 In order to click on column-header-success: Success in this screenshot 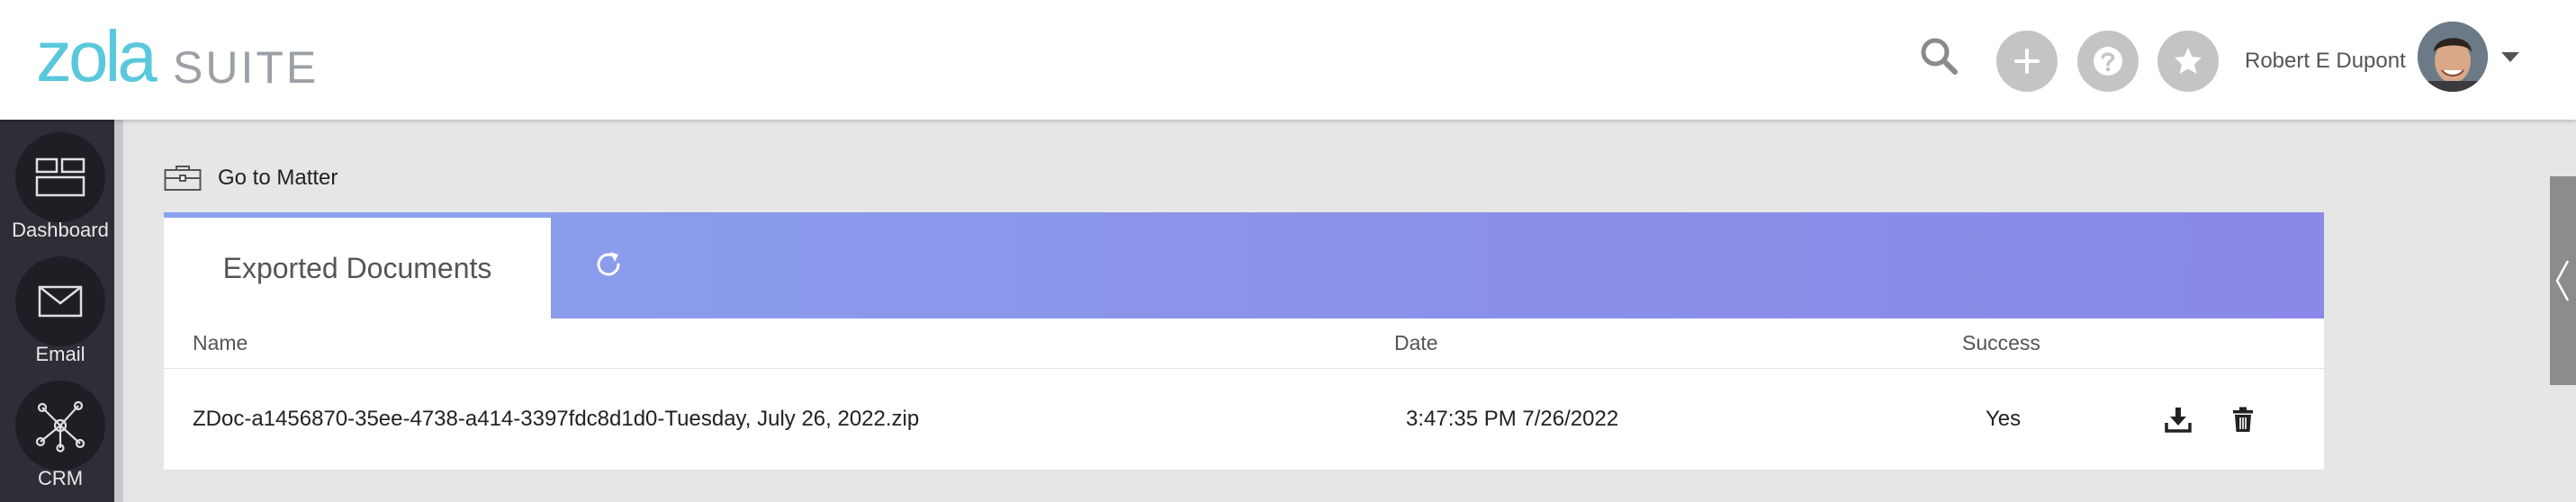, I will do `click(2001, 343)`.